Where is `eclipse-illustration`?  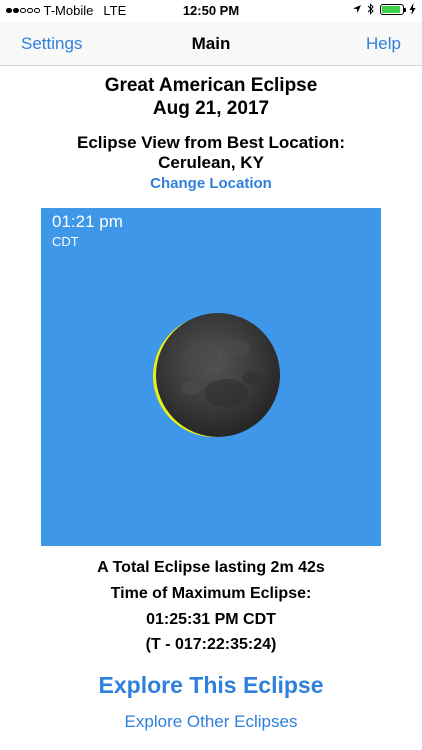 eclipse-illustration is located at coordinates (216, 375).